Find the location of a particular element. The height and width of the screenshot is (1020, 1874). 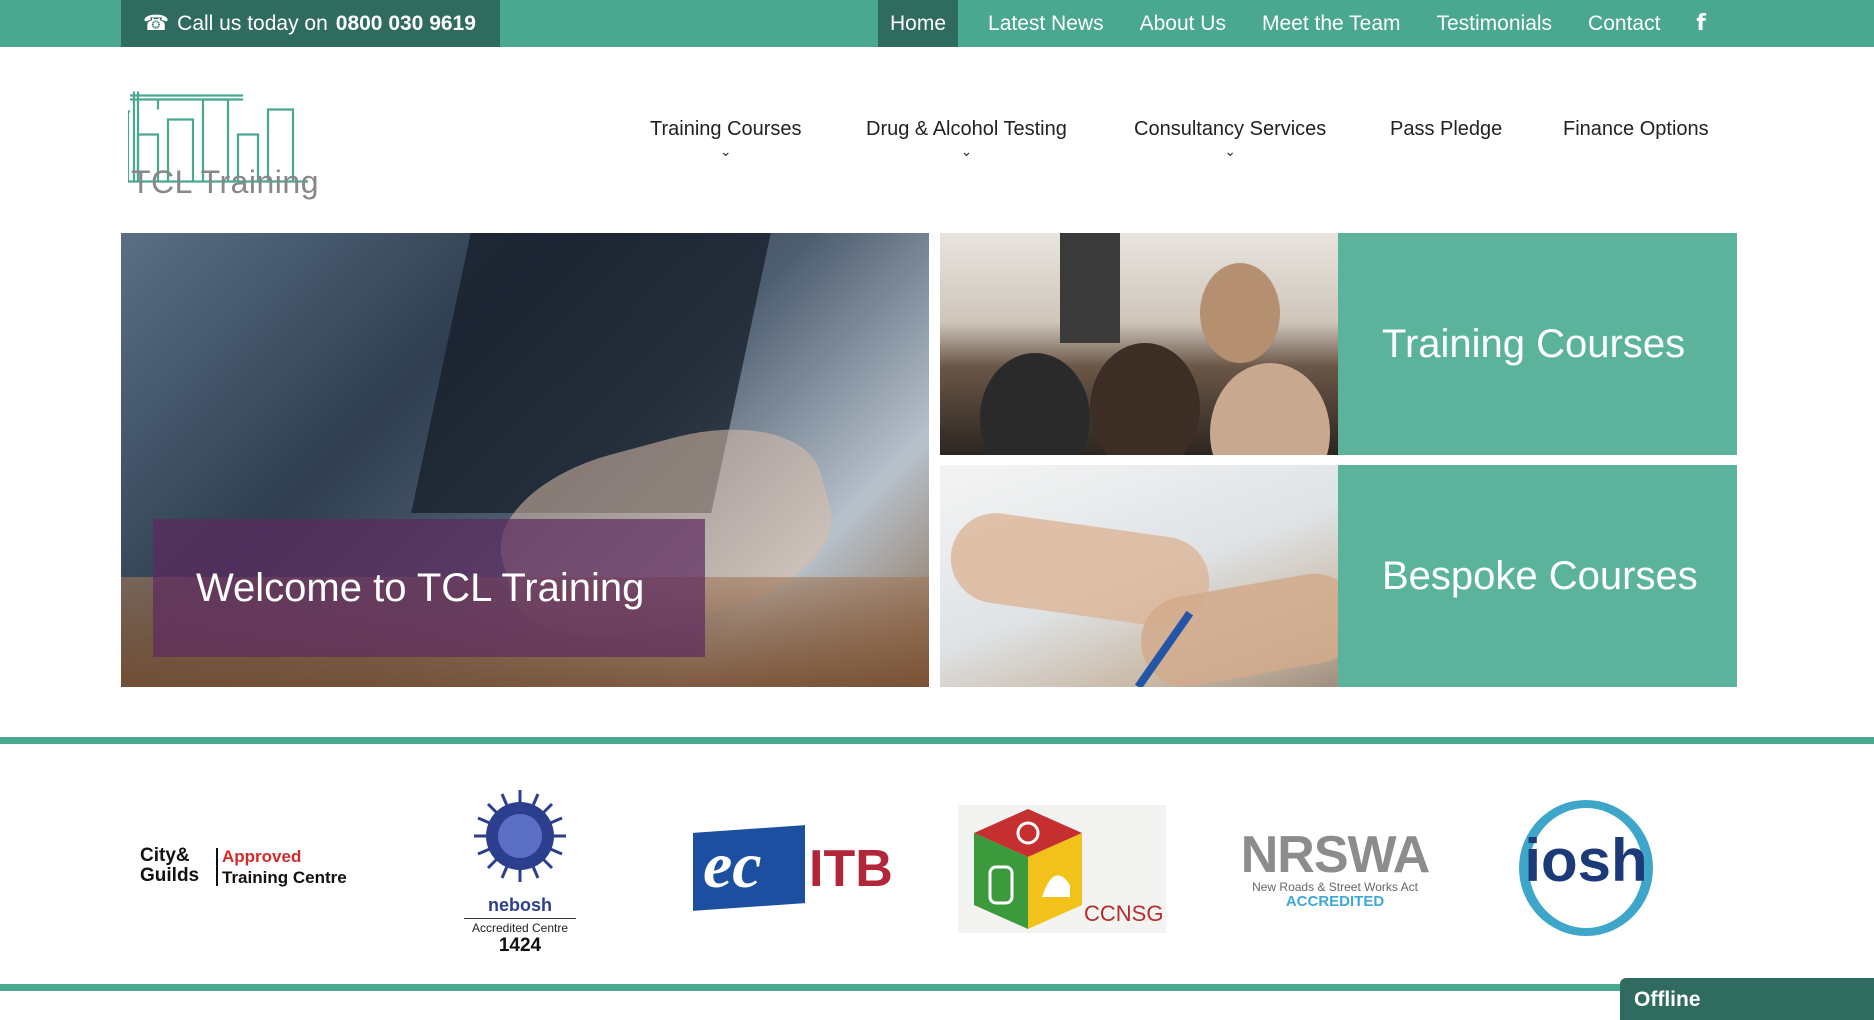

tile-training-courses: Training Courses is located at coordinates (1338, 344).